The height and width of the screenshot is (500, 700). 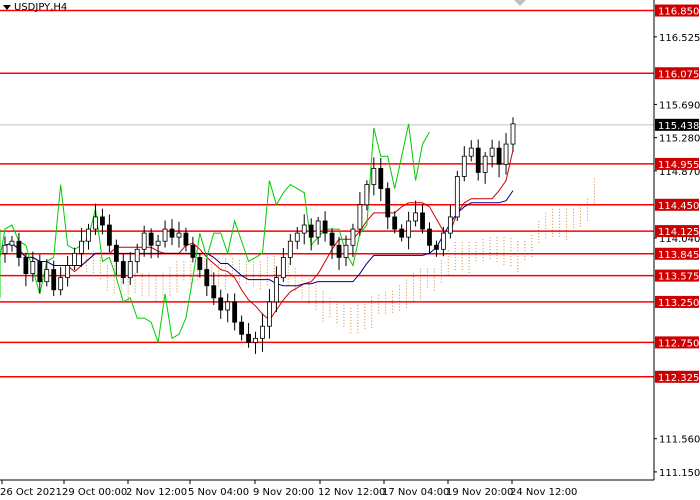 What do you see at coordinates (678, 206) in the screenshot?
I see `level-label: 114.450` at bounding box center [678, 206].